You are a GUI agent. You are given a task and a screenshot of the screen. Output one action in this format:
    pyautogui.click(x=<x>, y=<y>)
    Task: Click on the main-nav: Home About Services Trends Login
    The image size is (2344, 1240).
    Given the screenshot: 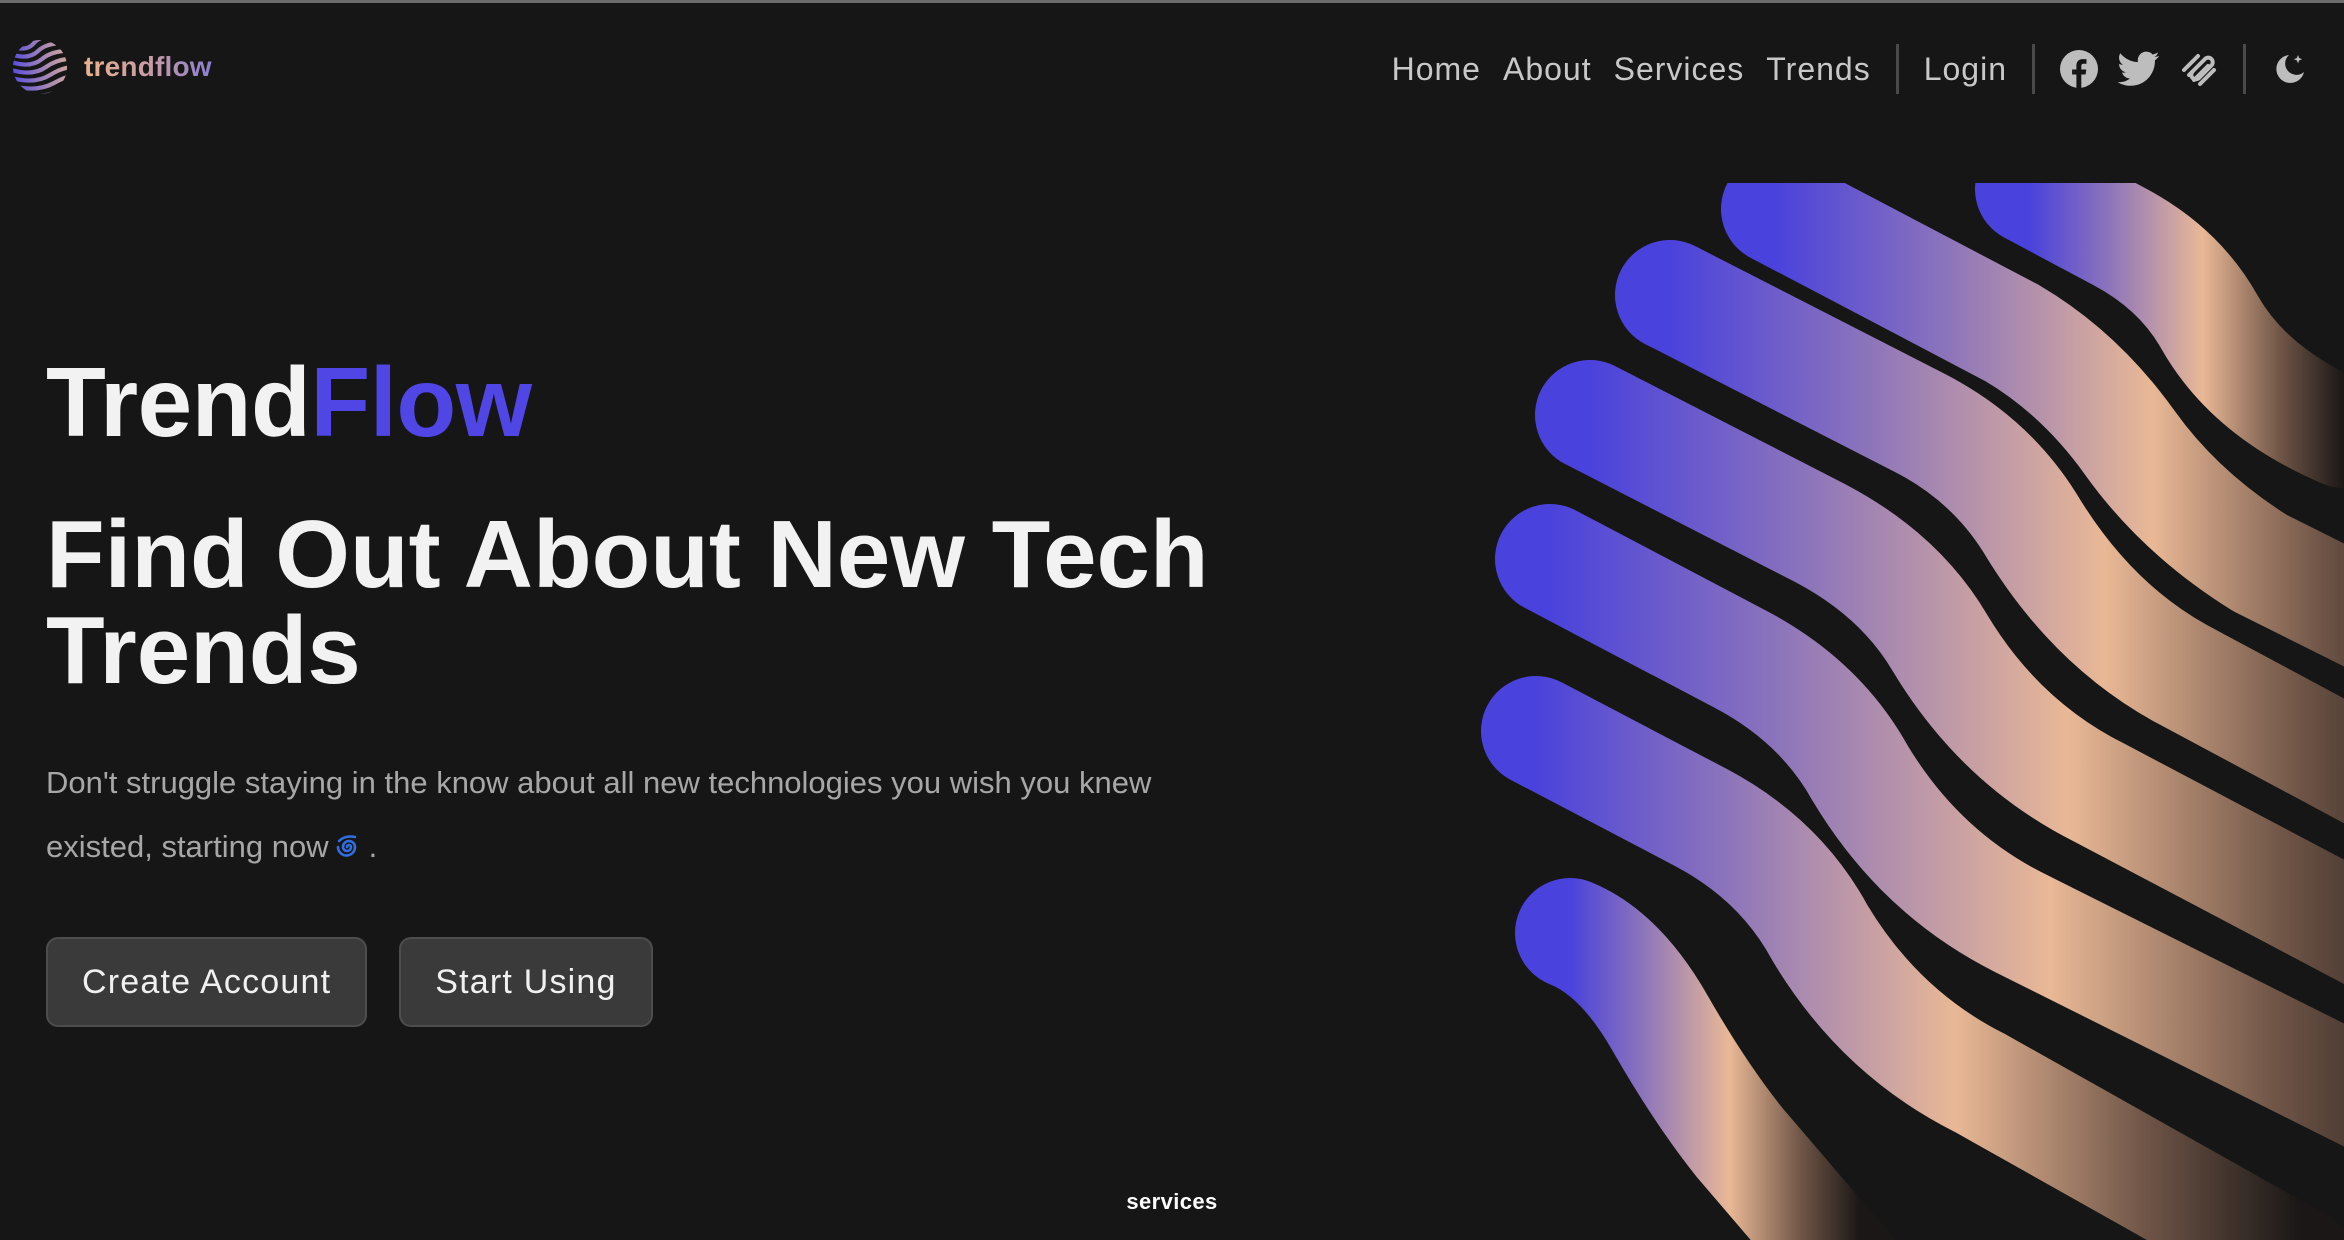 What is the action you would take?
    pyautogui.click(x=1850, y=69)
    